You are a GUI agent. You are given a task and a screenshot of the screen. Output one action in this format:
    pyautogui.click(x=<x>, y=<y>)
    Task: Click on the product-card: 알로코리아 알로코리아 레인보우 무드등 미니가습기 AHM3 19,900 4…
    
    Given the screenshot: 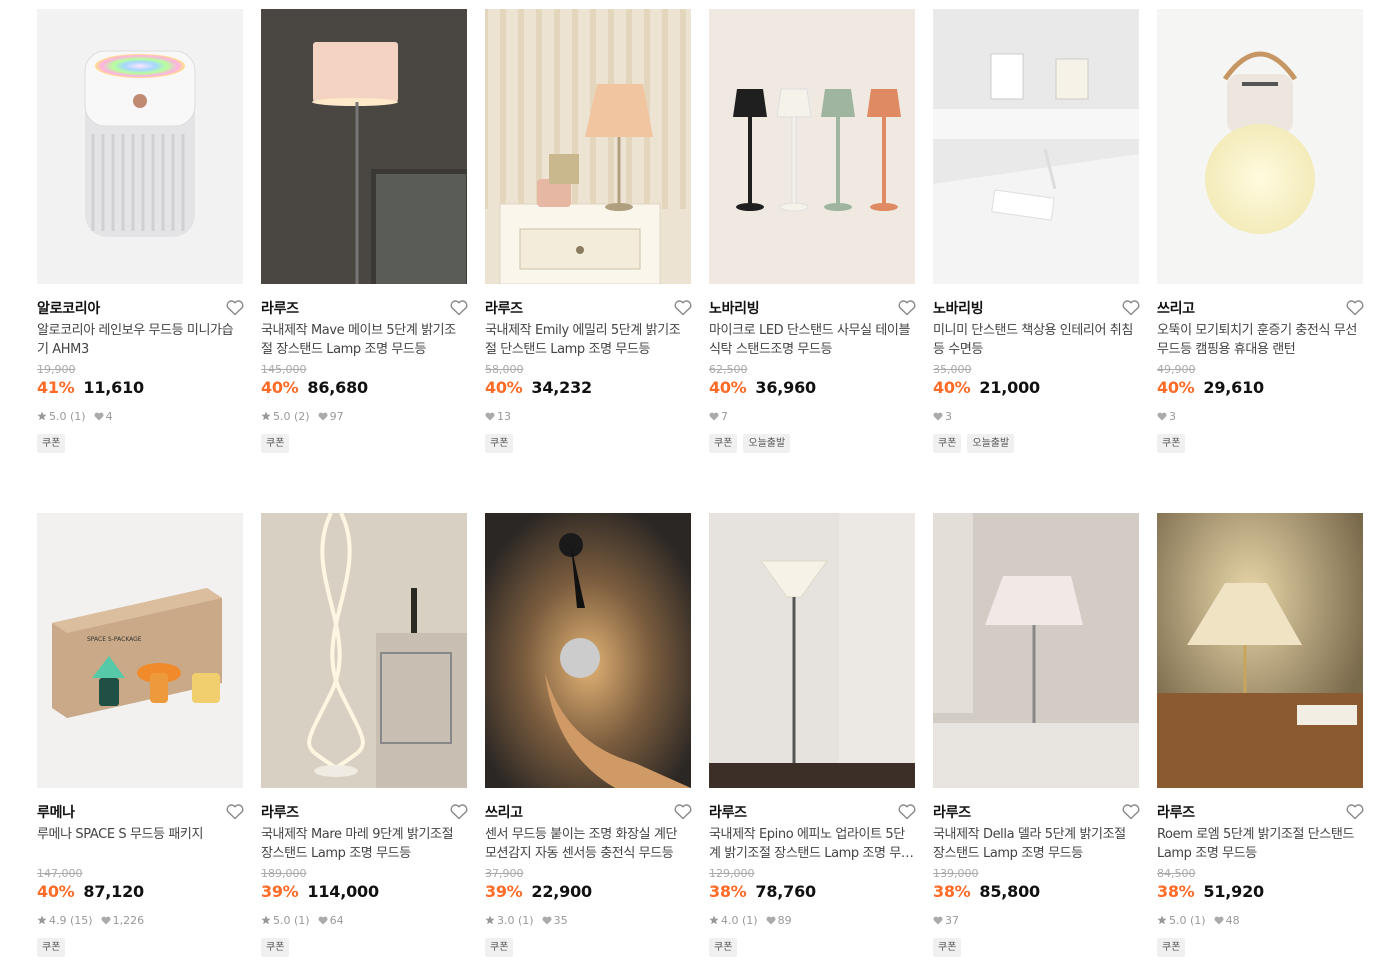 What is the action you would take?
    pyautogui.click(x=141, y=231)
    